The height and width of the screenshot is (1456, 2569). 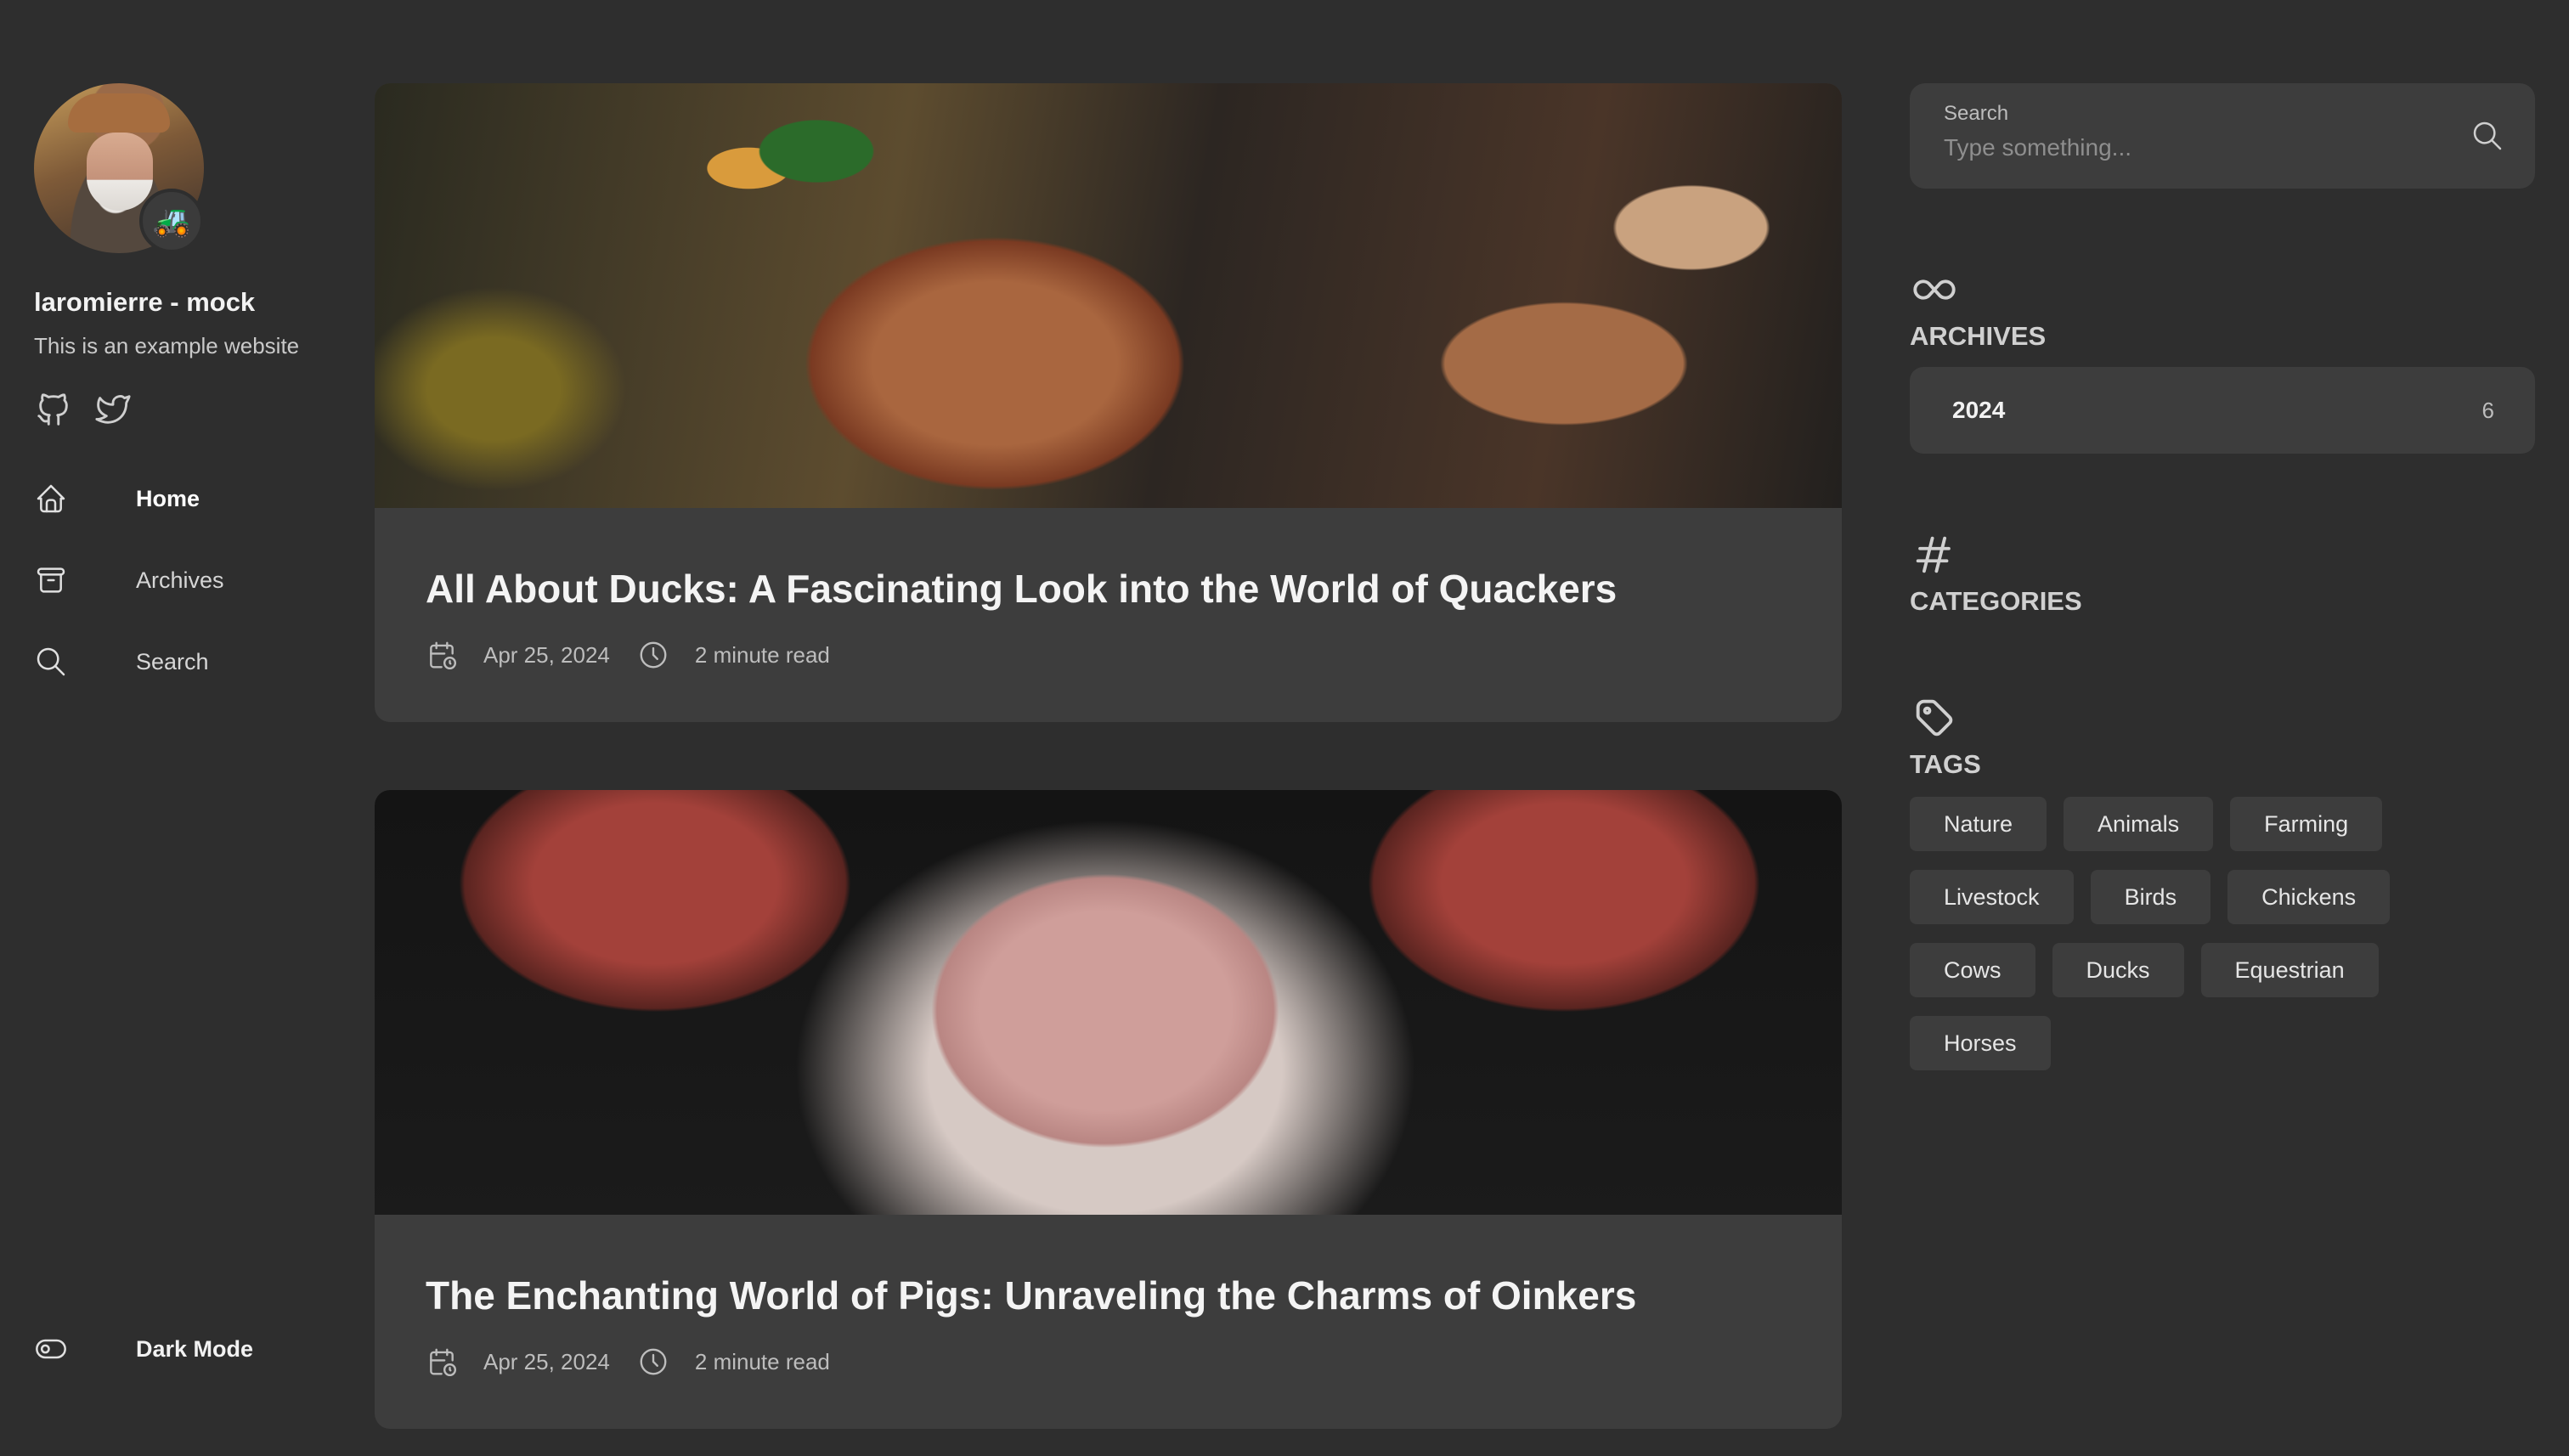 What do you see at coordinates (1978, 336) in the screenshot?
I see `archives-title: ARCHIVES` at bounding box center [1978, 336].